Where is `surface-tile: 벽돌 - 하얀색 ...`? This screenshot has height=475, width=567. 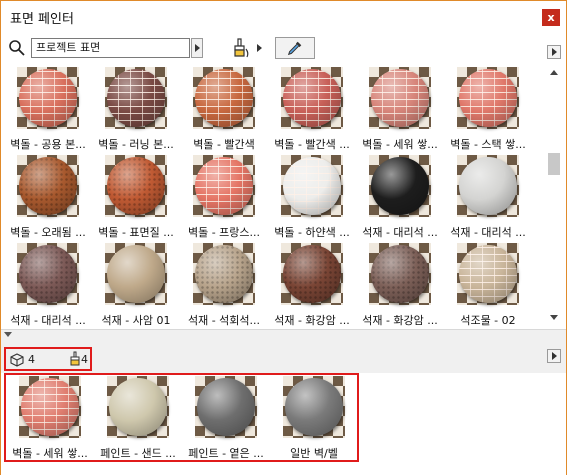
surface-tile: 벽돌 - 하얀색 ... is located at coordinates (312, 199).